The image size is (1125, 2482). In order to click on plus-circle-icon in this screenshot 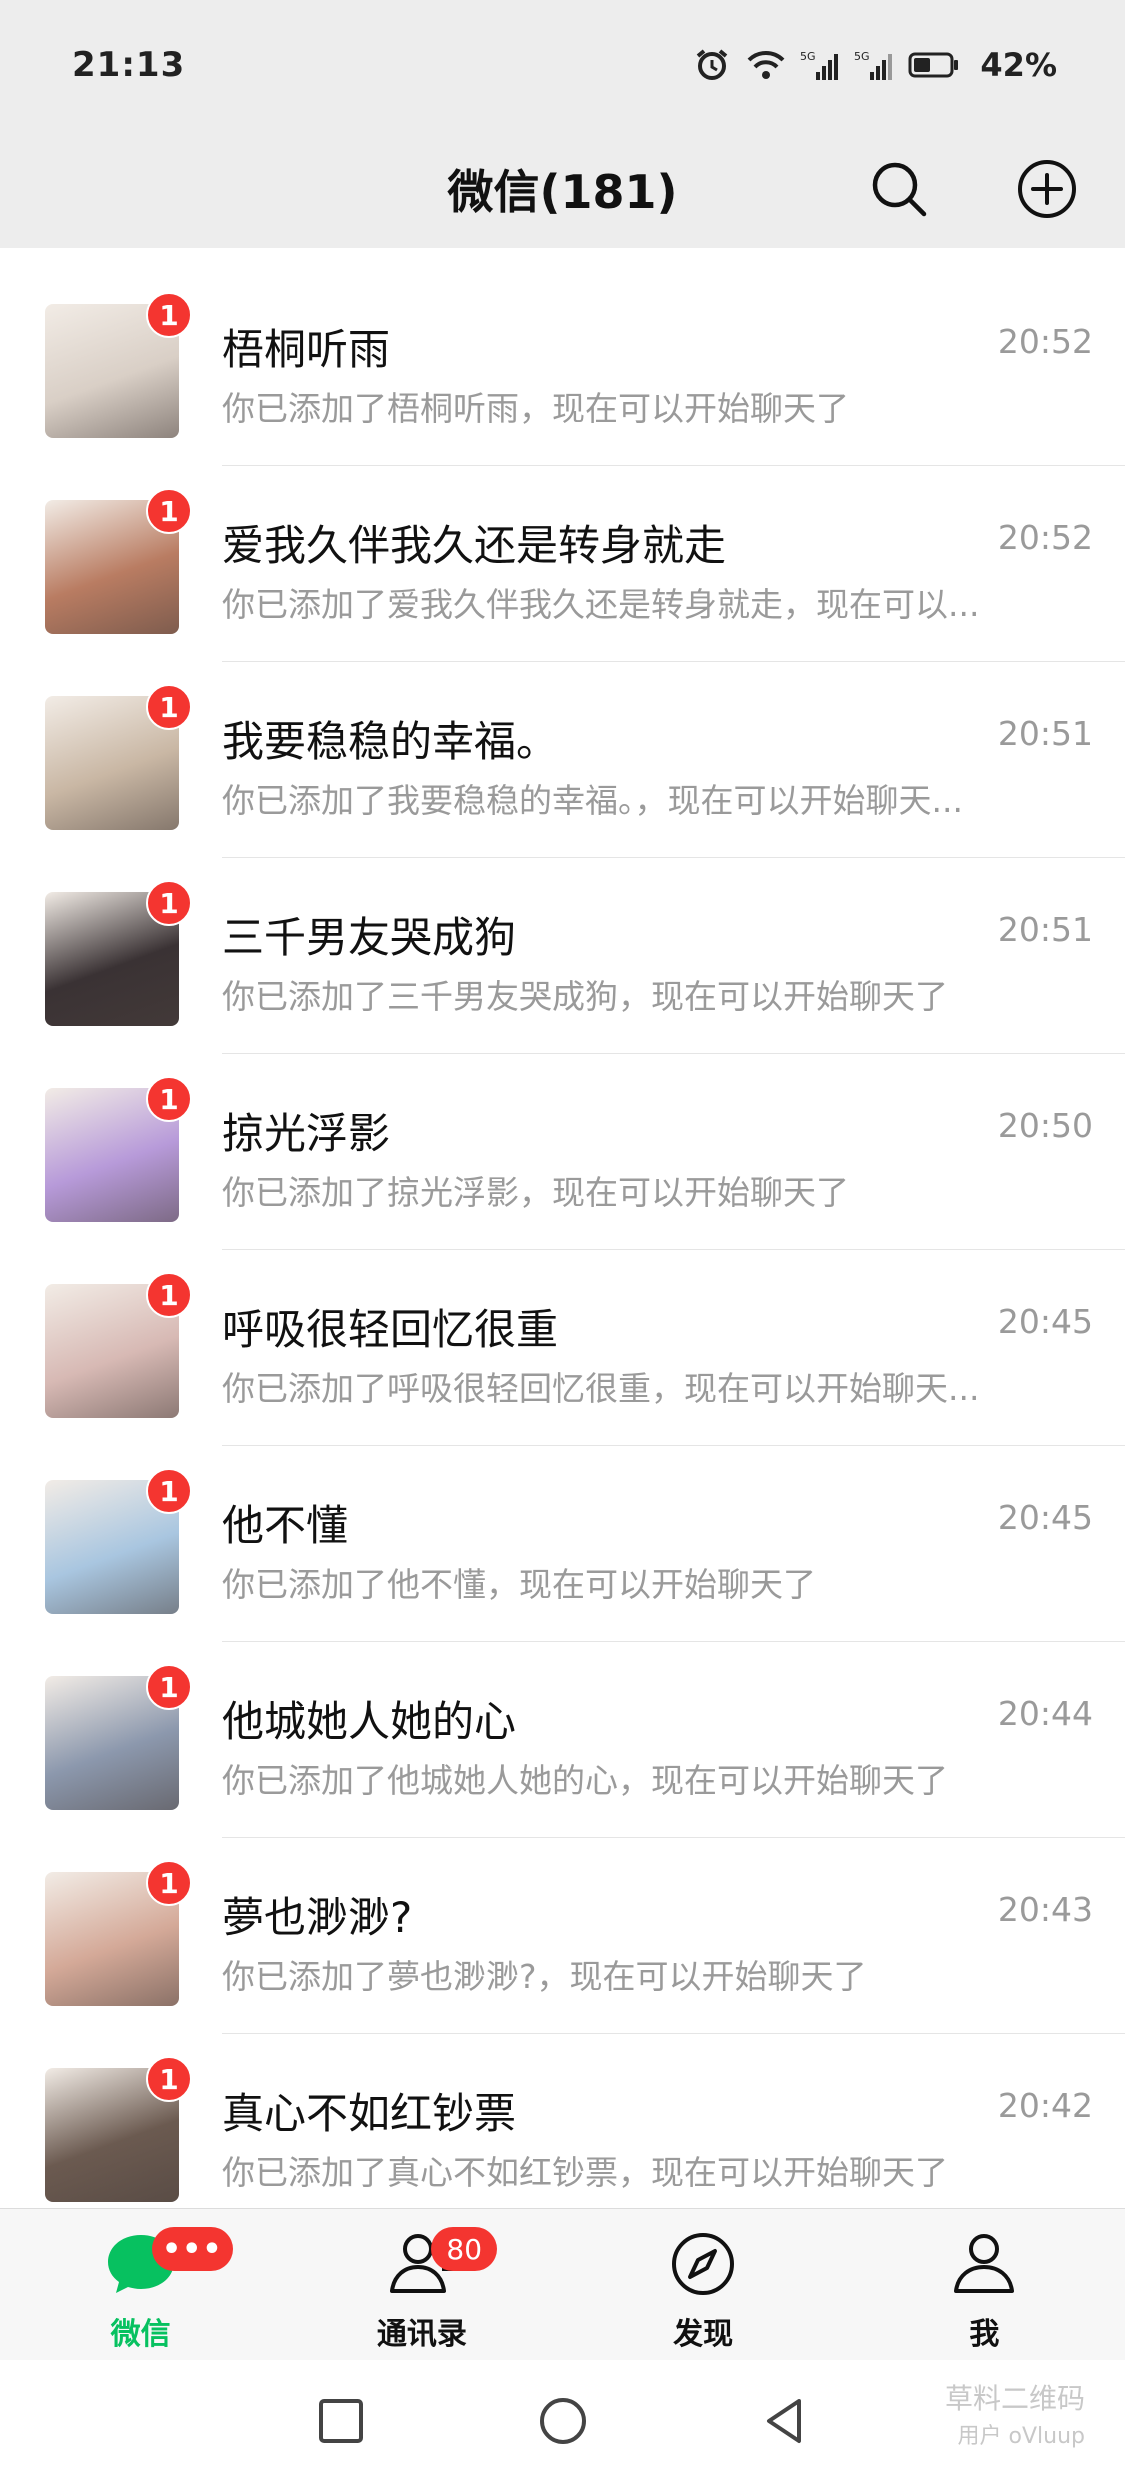, I will do `click(1047, 189)`.